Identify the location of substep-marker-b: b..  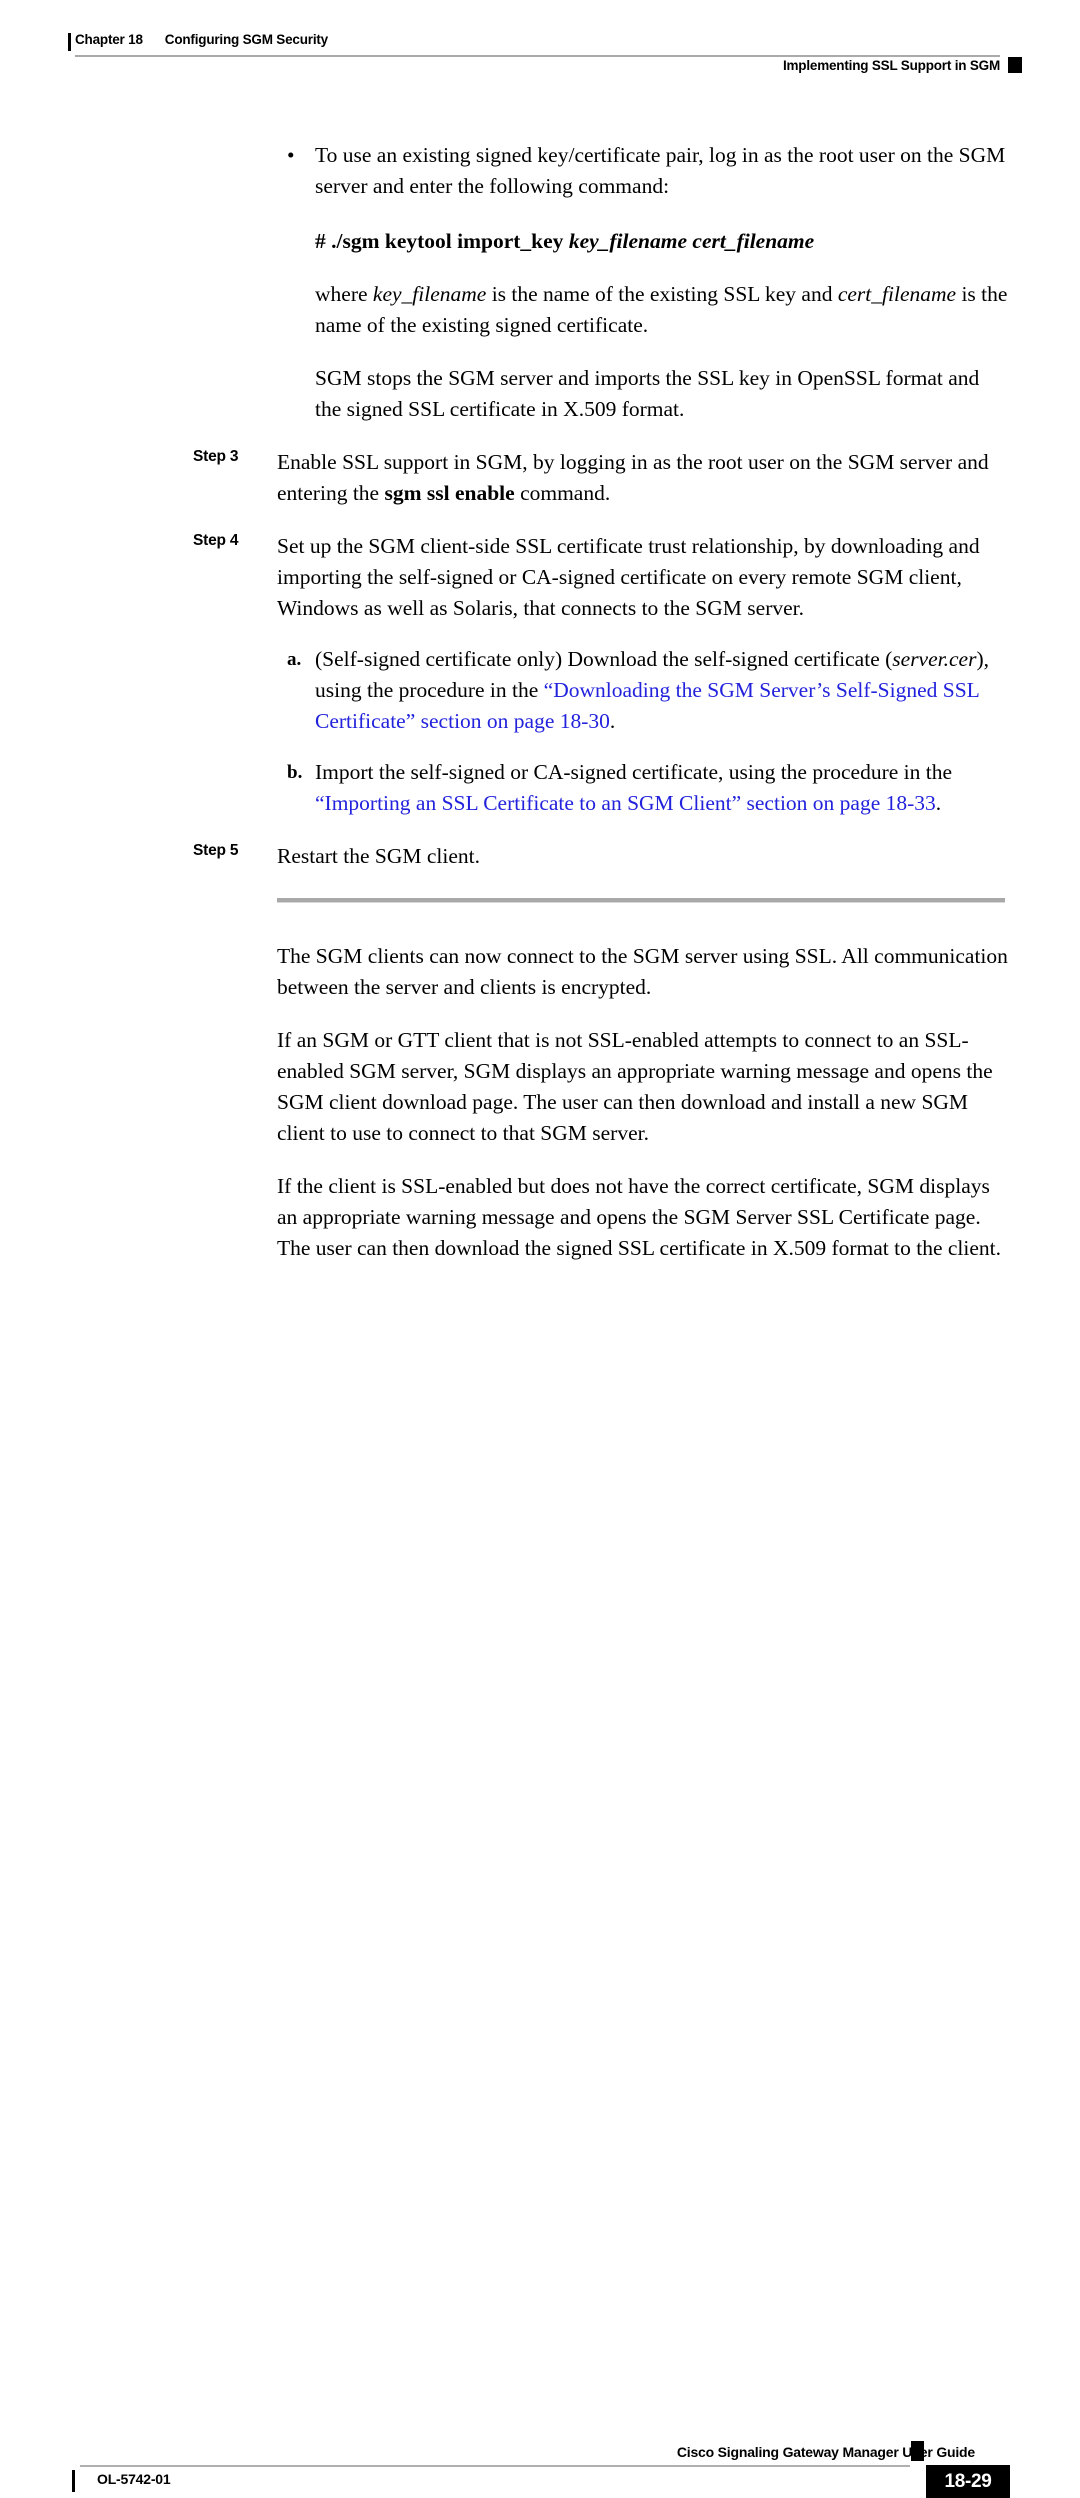
(295, 772).